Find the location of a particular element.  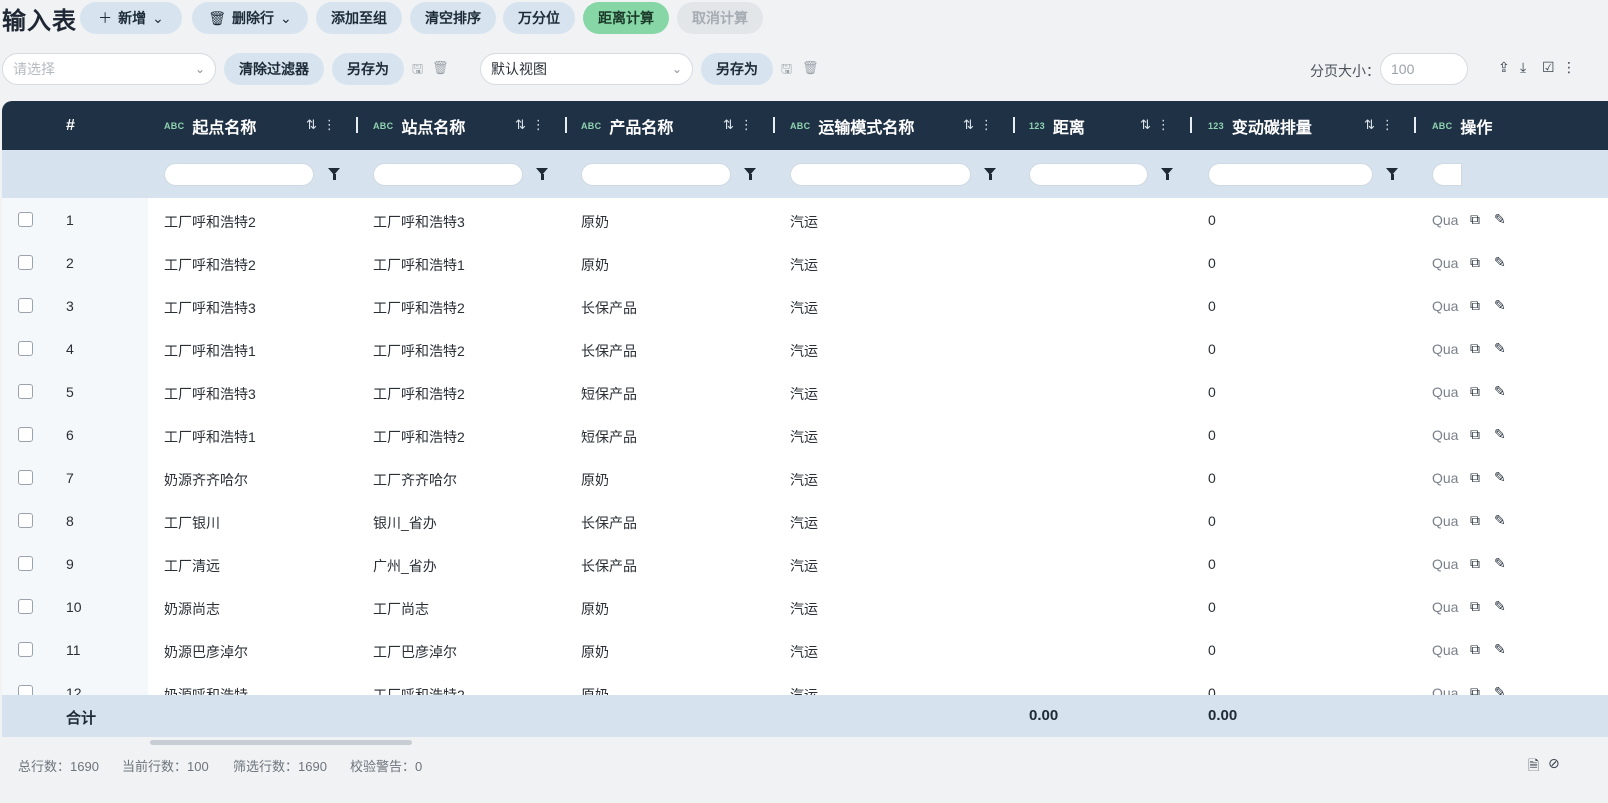

table-row: 8 工厂银川 银川_省办 长保产品 汽运 0 Qua ⧉ ✎ is located at coordinates (805, 520).